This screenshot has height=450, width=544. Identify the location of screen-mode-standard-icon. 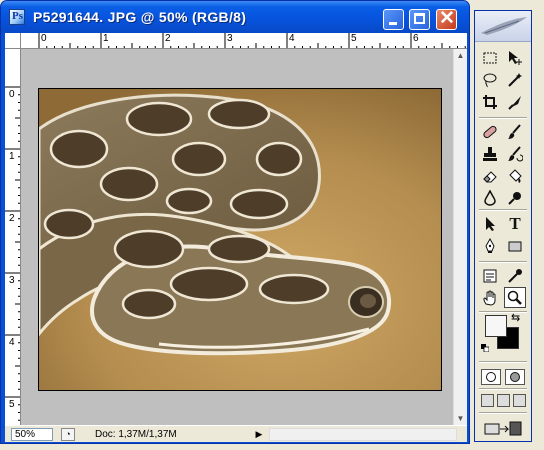
(487, 400).